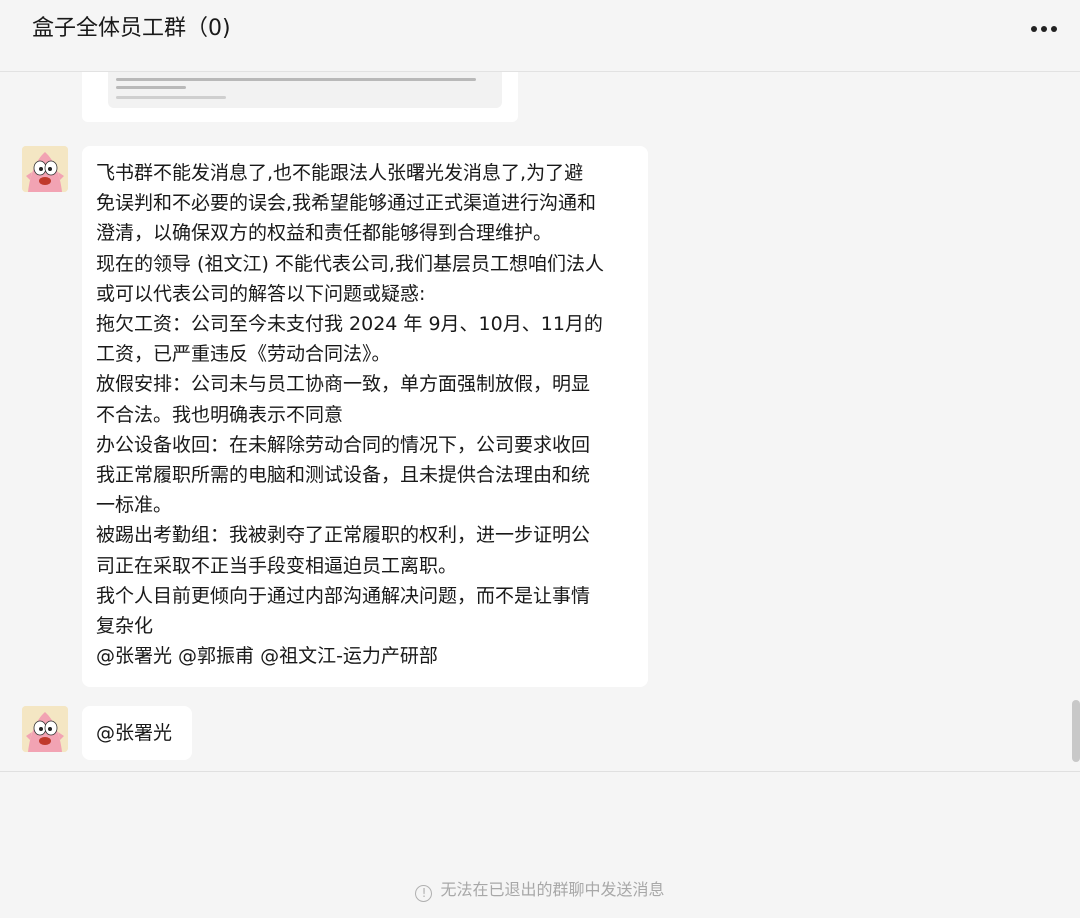 The width and height of the screenshot is (1080, 918). What do you see at coordinates (540, 36) in the screenshot?
I see `chat-header: 盒子全体员工群（0)` at bounding box center [540, 36].